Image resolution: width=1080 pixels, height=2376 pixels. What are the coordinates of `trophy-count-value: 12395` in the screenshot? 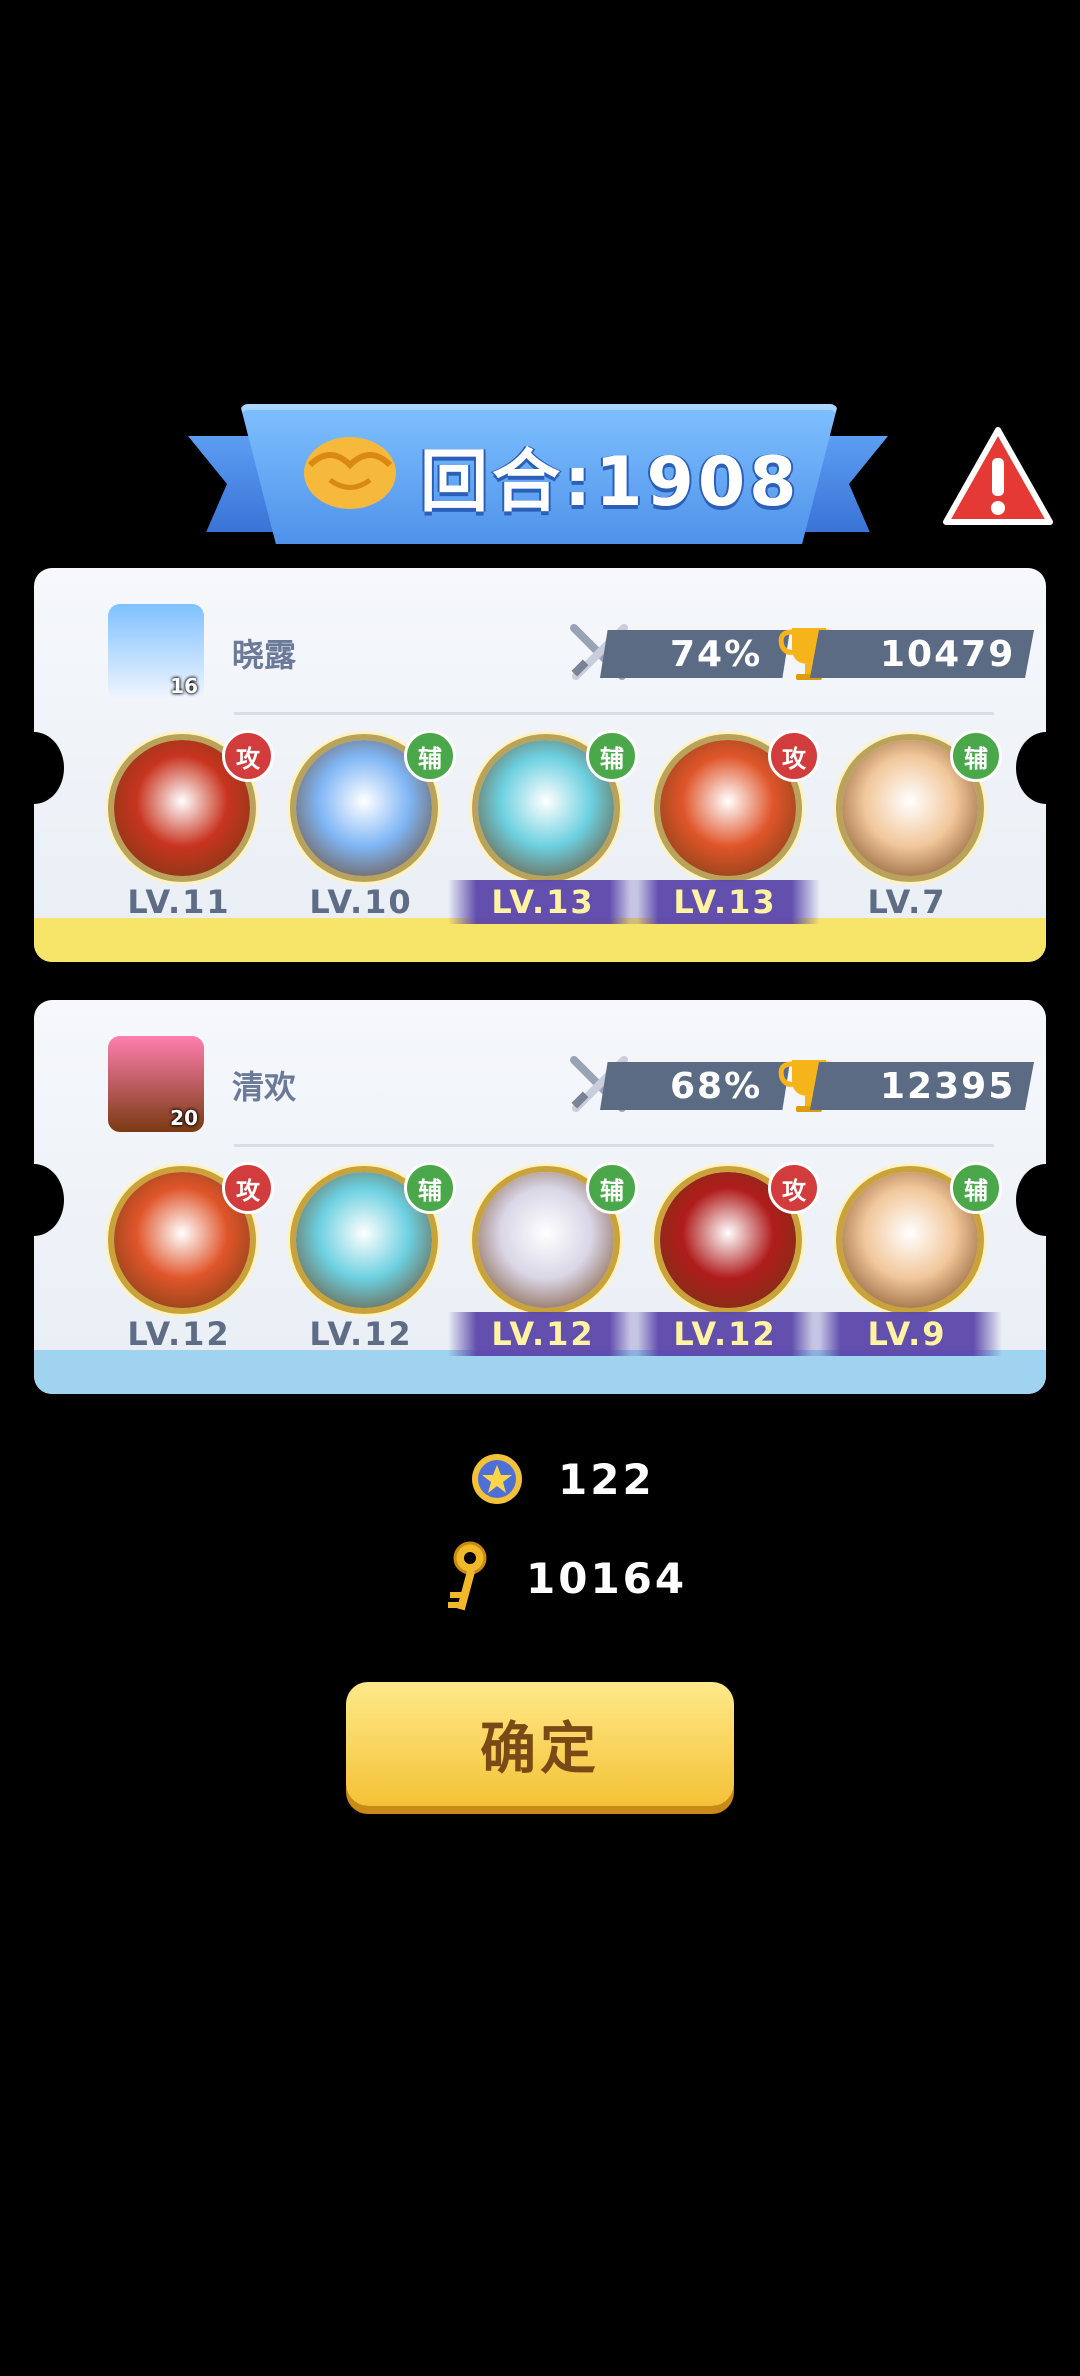 It's located at (948, 1086).